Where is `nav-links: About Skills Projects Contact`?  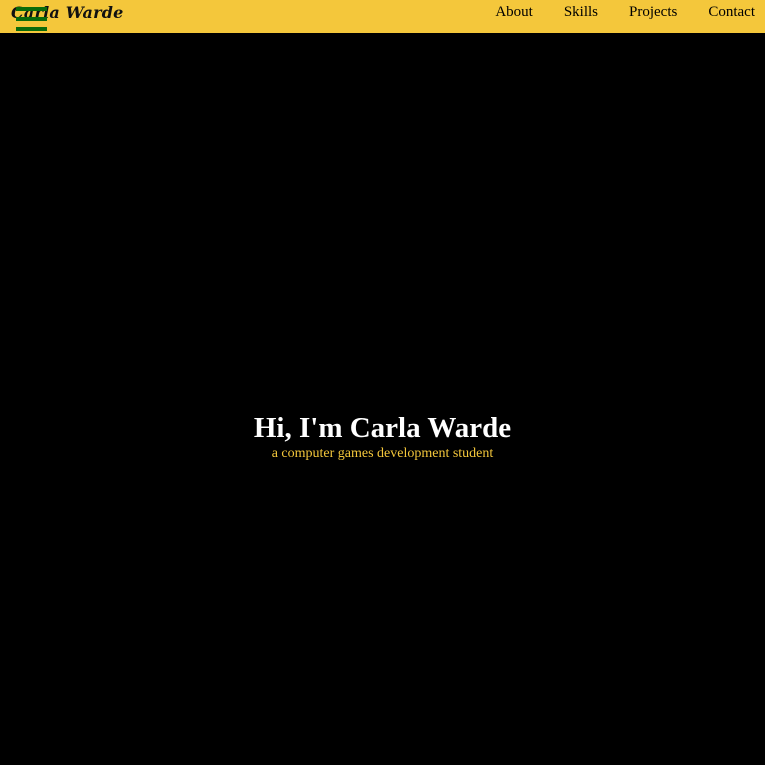
nav-links: About Skills Projects Contact is located at coordinates (625, 12).